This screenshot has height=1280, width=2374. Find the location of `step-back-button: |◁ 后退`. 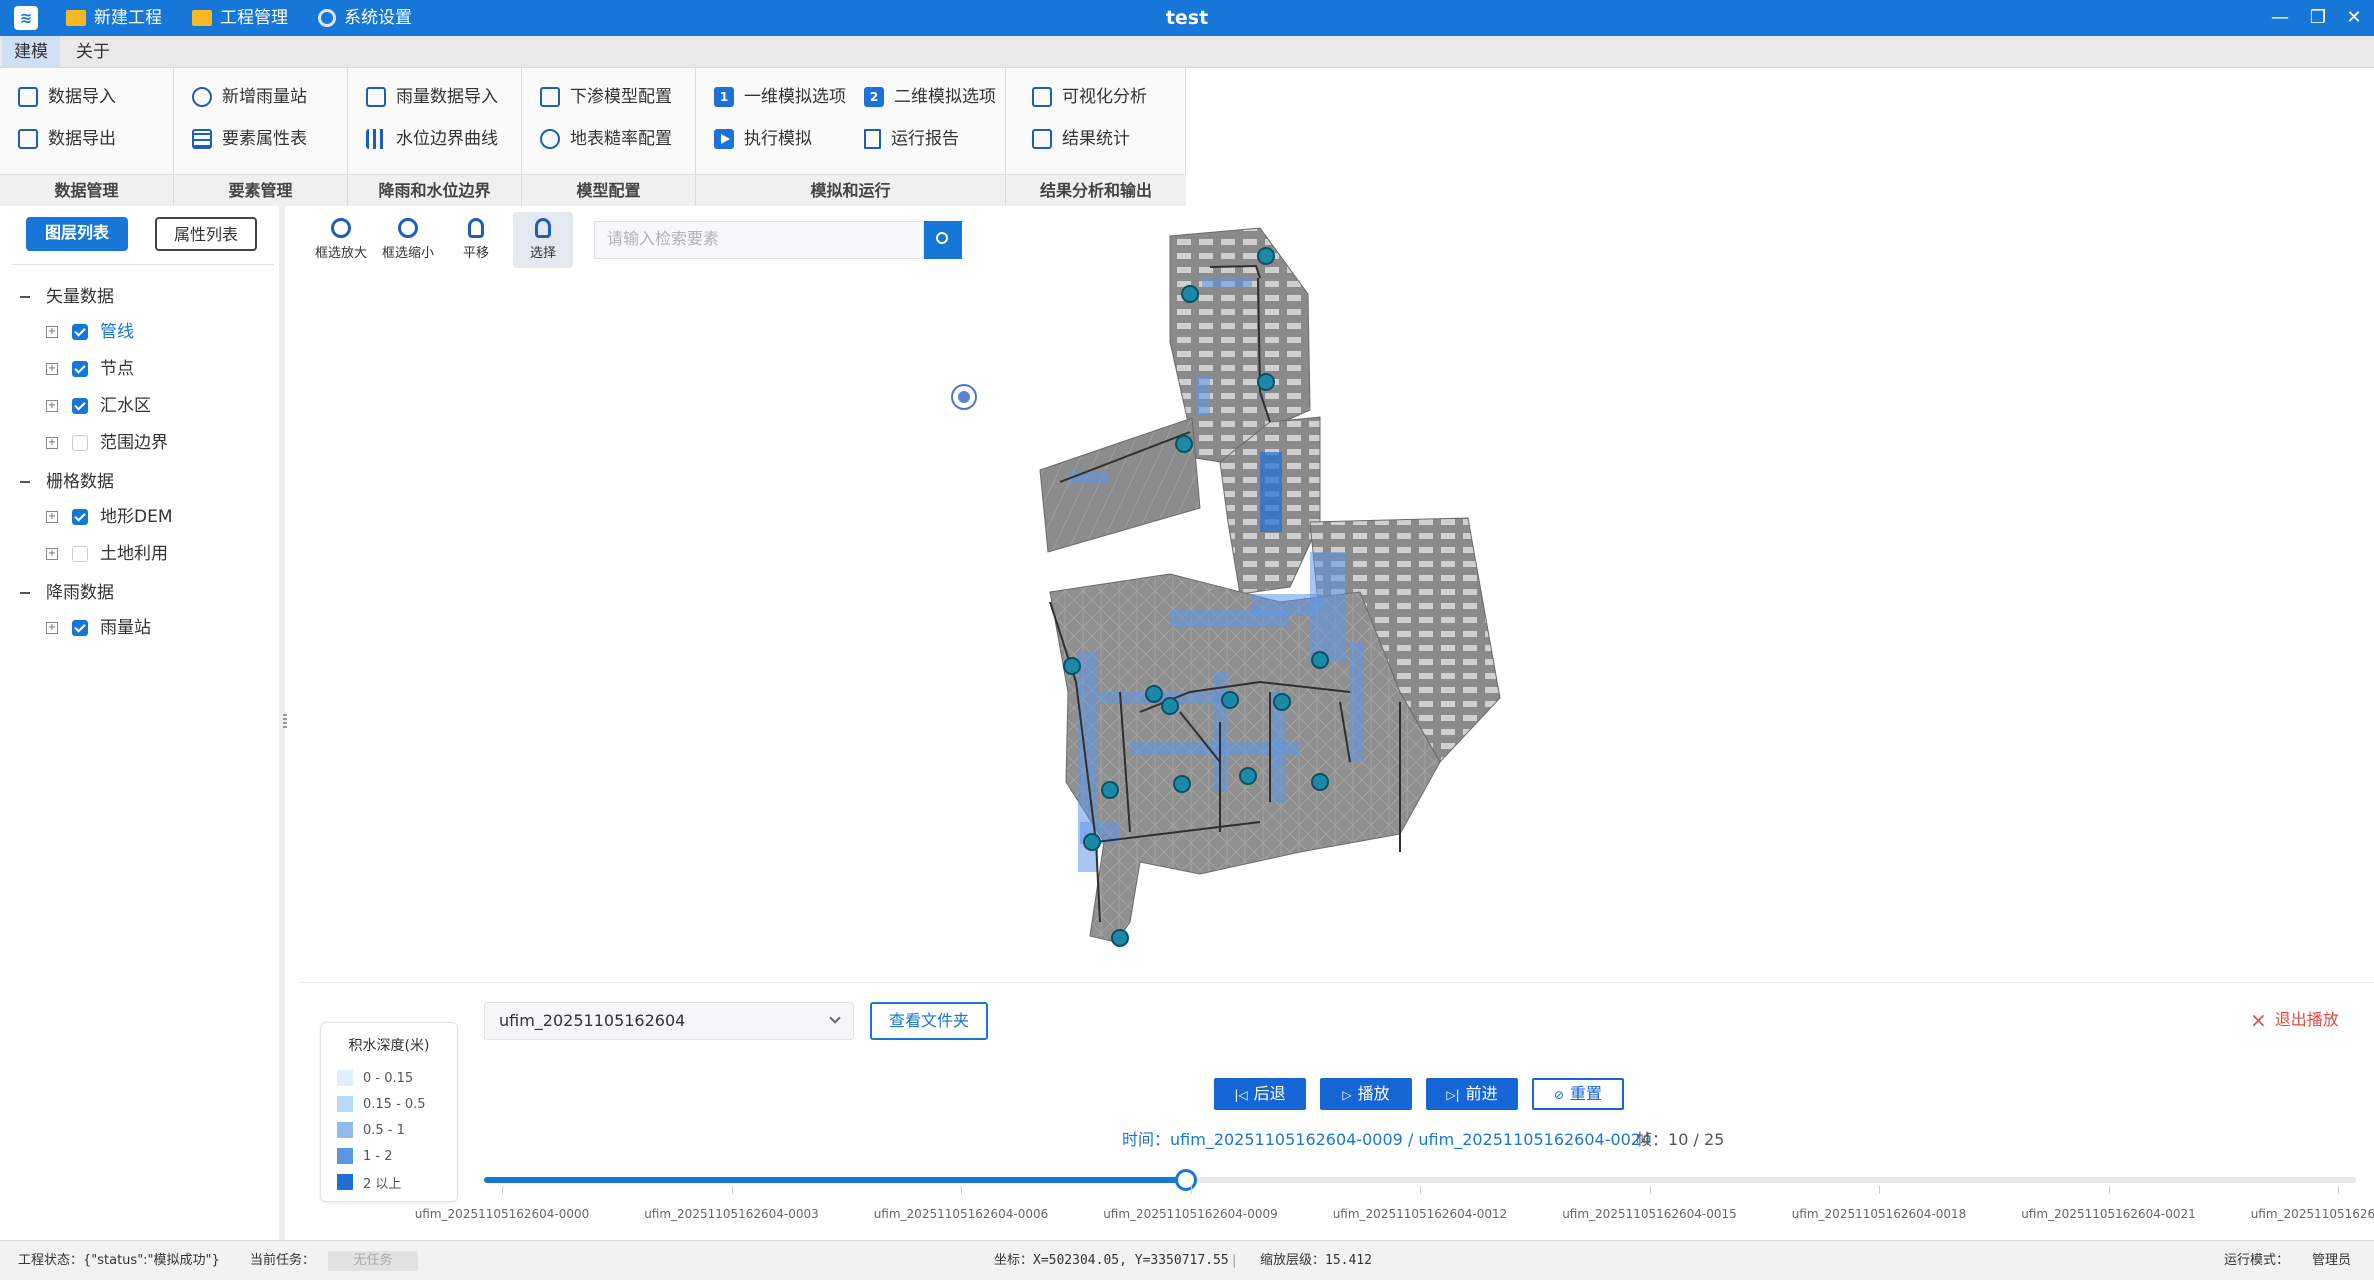

step-back-button: |◁ 后退 is located at coordinates (1260, 1094).